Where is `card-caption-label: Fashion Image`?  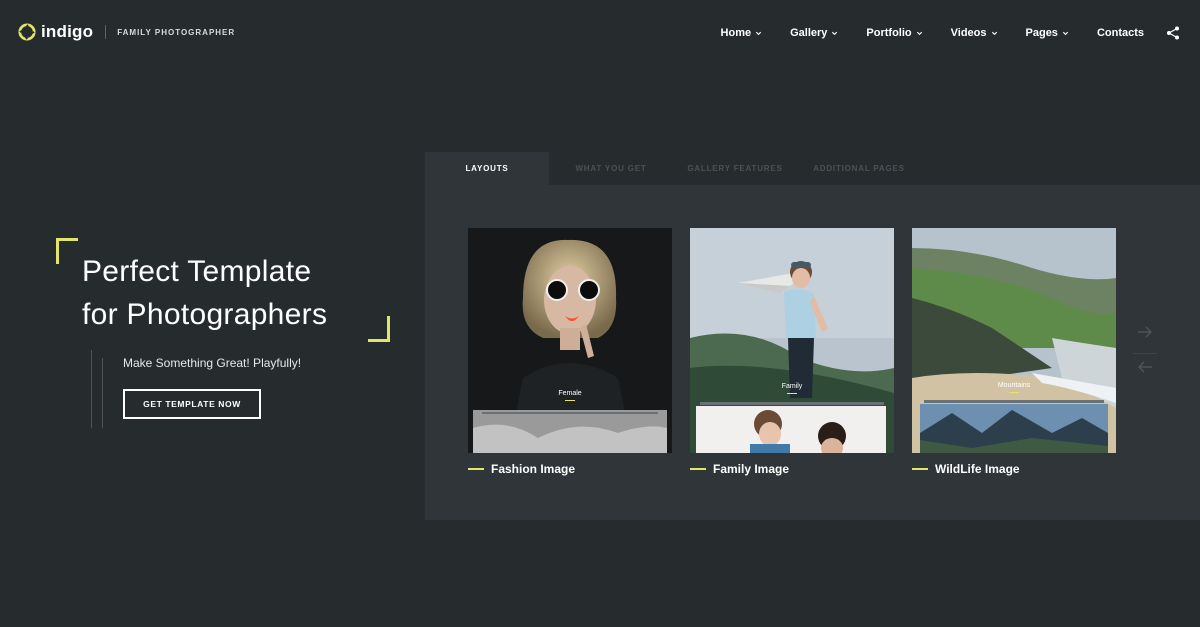
card-caption-label: Fashion Image is located at coordinates (533, 469).